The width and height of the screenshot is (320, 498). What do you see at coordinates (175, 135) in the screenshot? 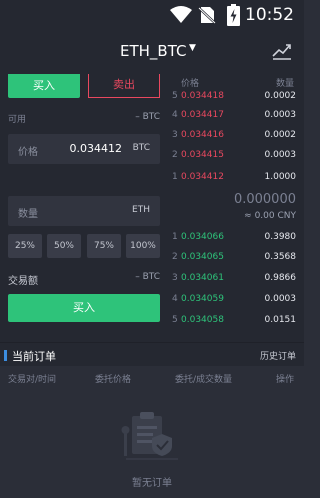
I see `ask-index: 3` at bounding box center [175, 135].